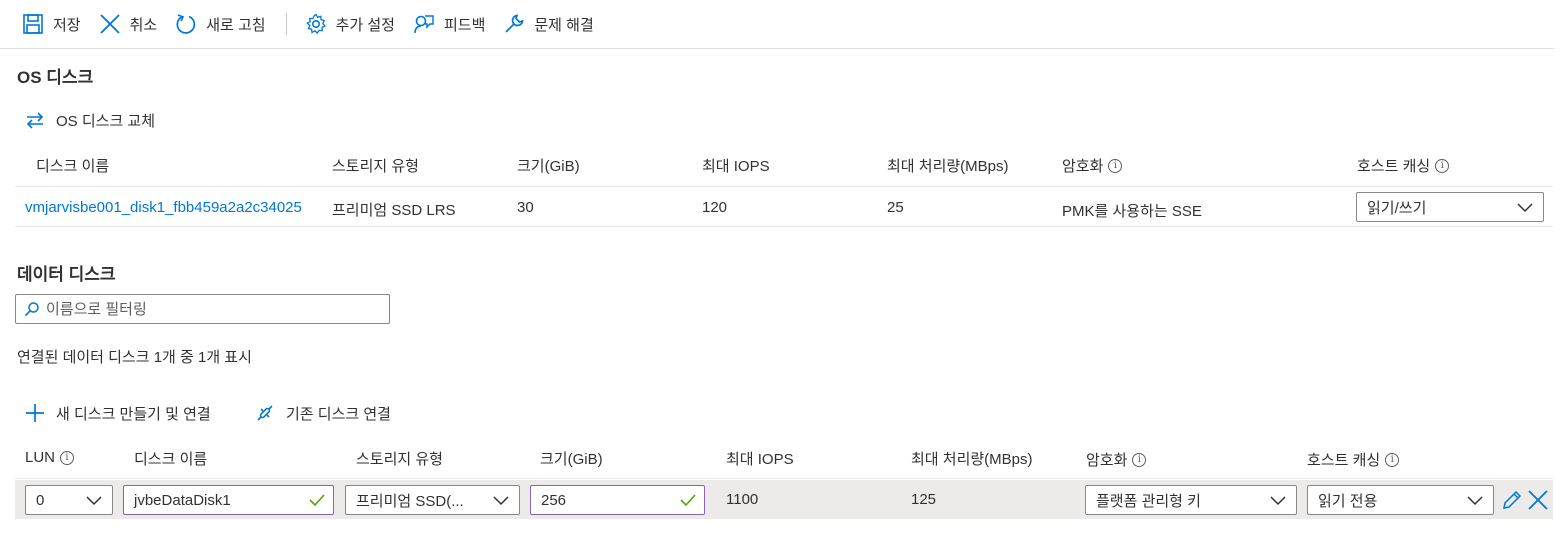  What do you see at coordinates (1344, 460) in the screenshot?
I see `data-col-caching-label: 호스트 캐싱` at bounding box center [1344, 460].